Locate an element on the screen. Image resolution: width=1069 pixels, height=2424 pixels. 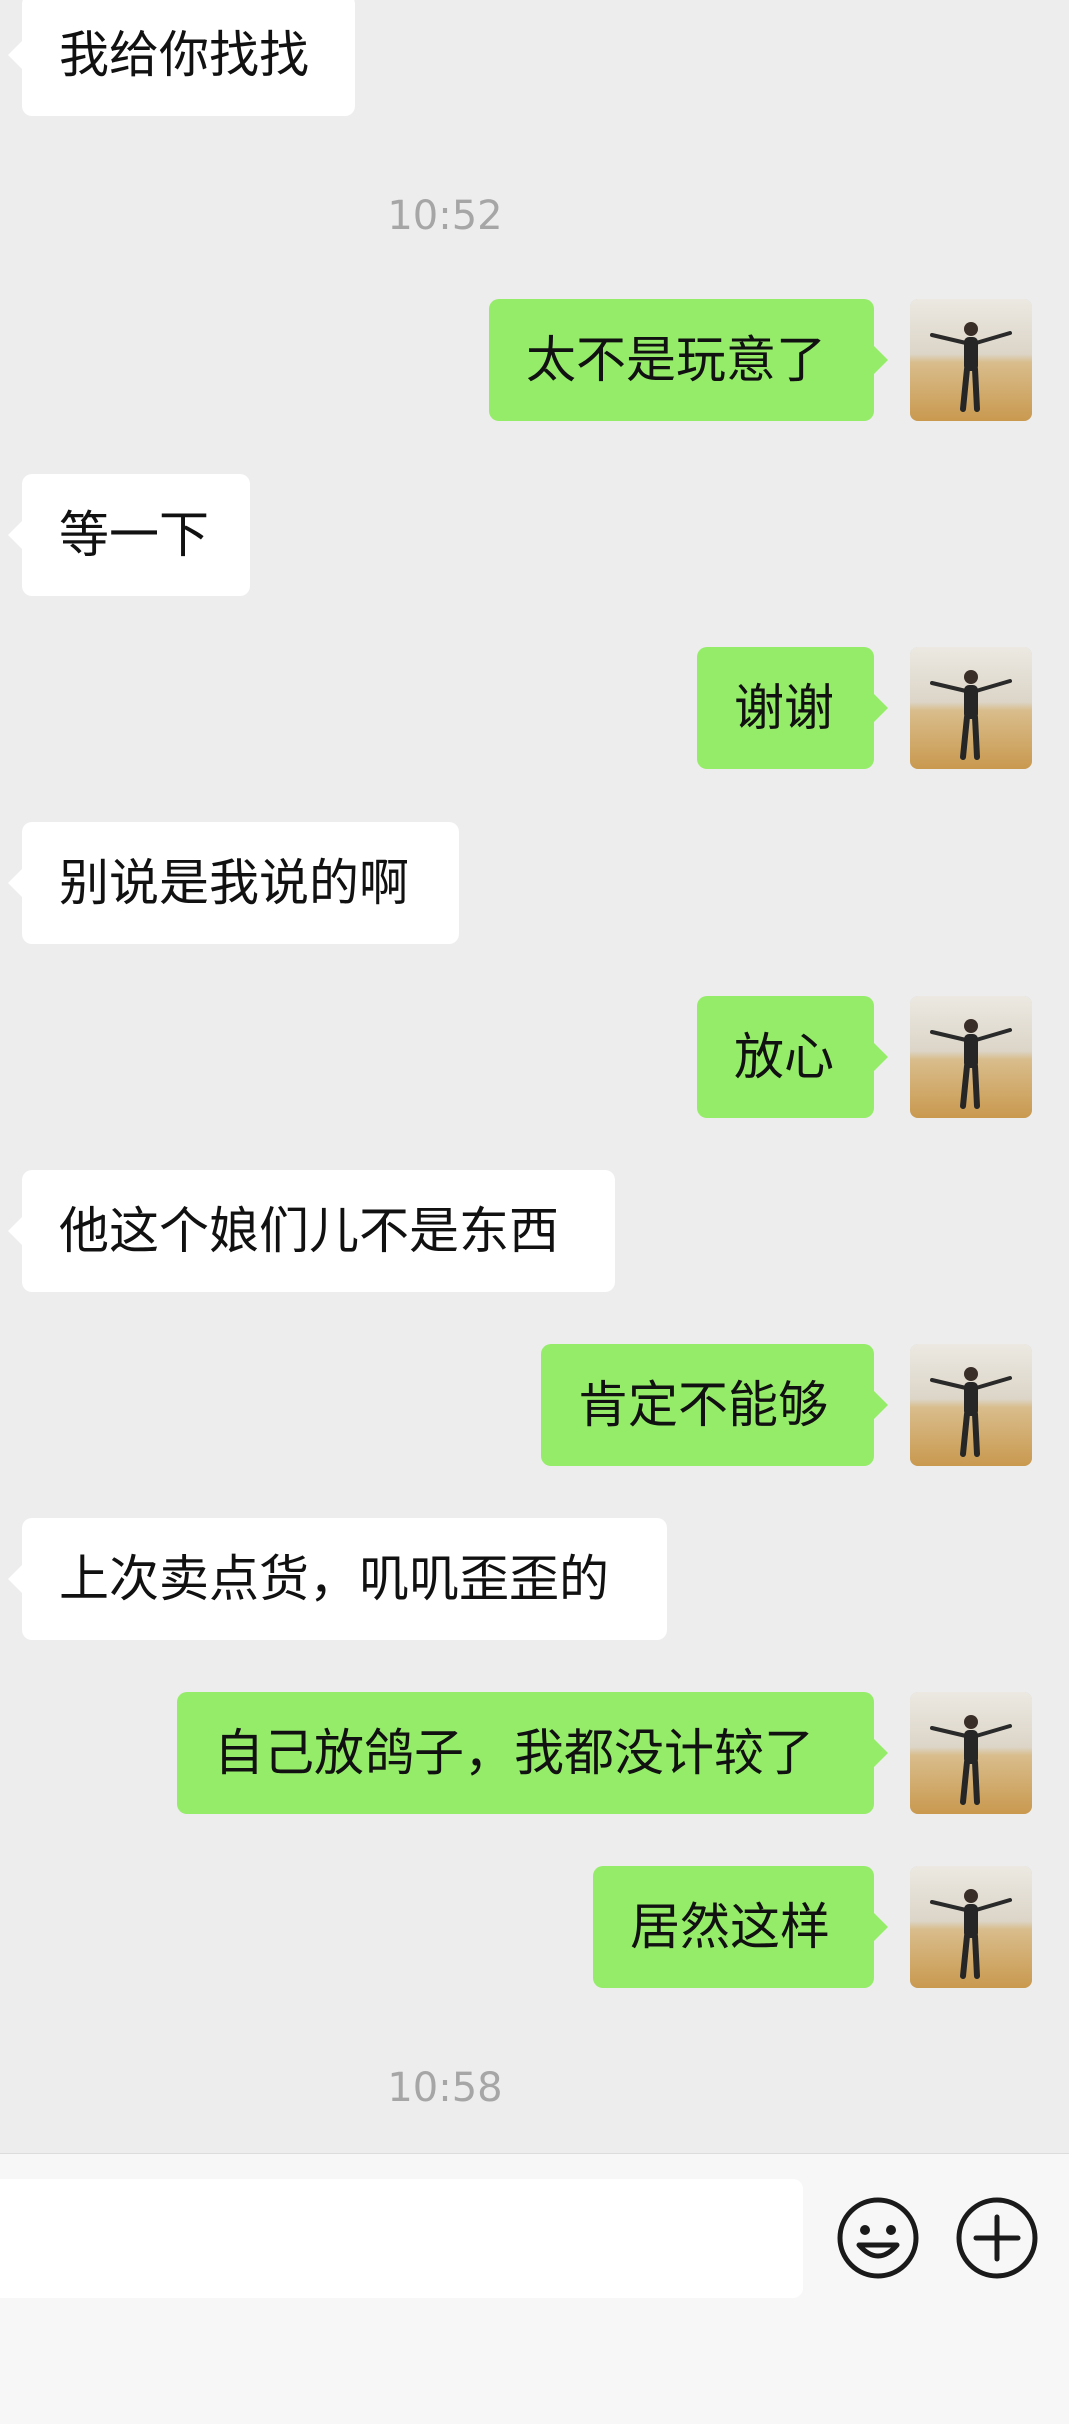
input-bar is located at coordinates (534, 2288).